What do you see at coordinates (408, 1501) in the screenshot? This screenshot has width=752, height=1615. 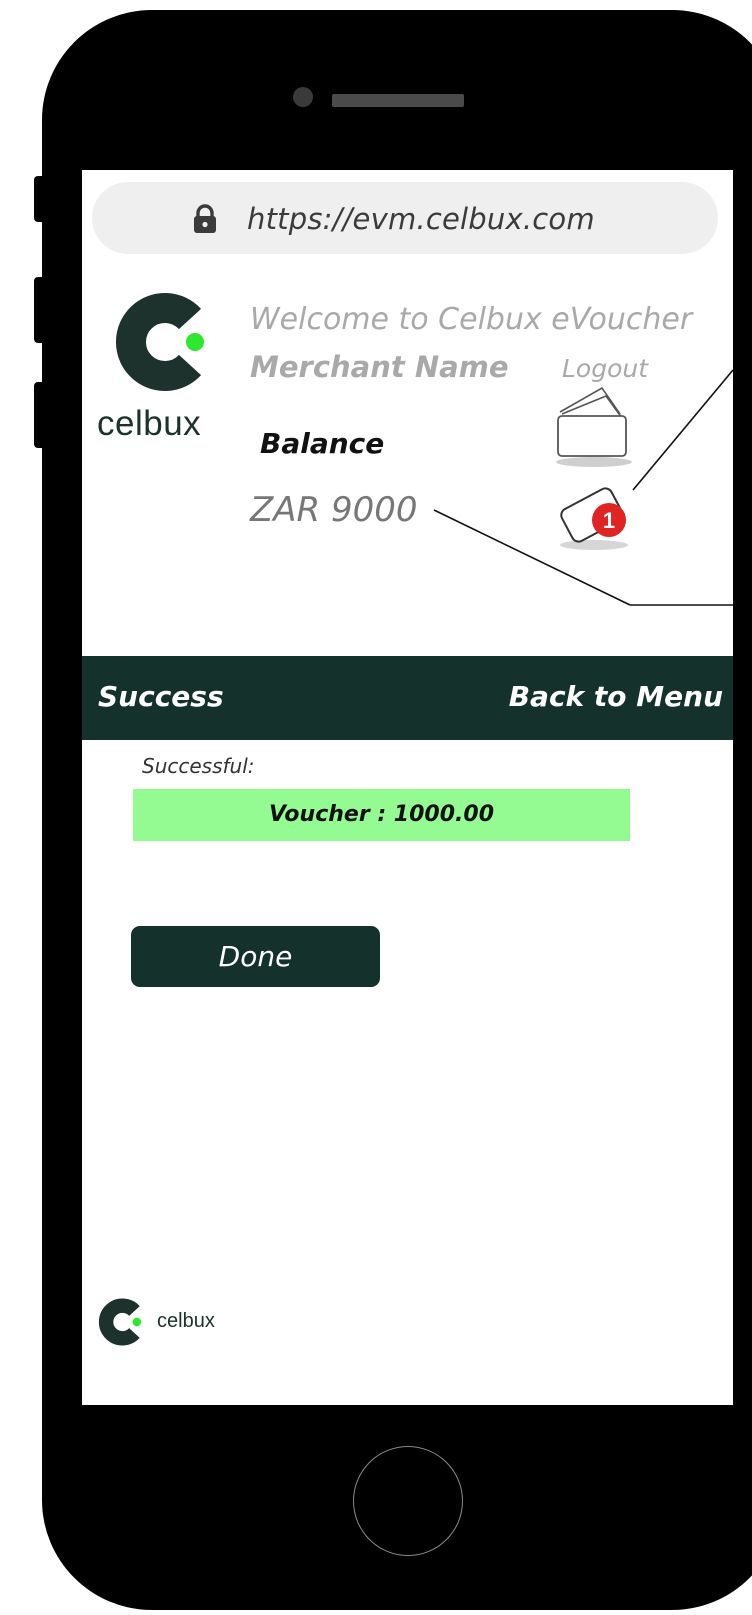 I see `home-button` at bounding box center [408, 1501].